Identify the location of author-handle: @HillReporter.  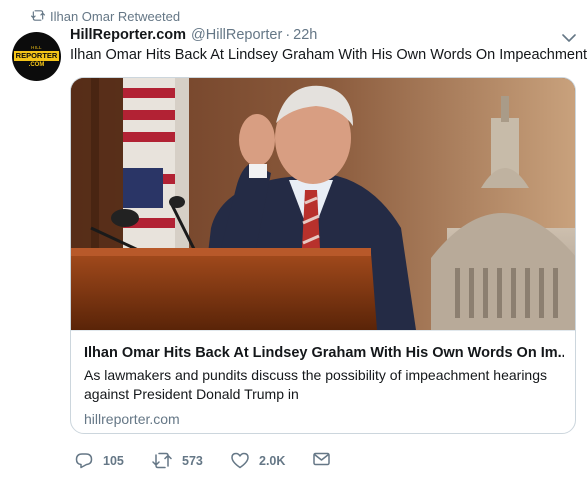
(236, 35).